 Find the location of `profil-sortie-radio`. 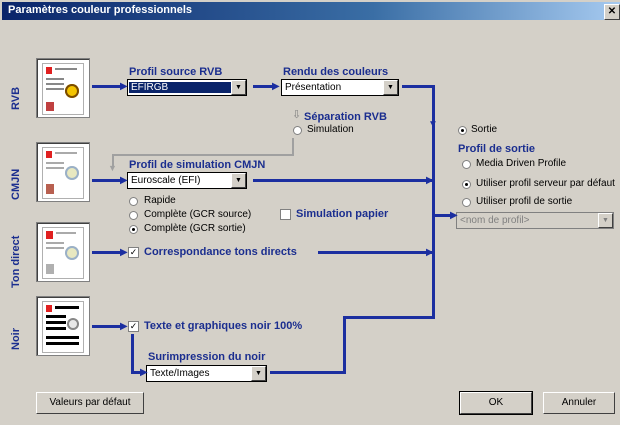

profil-sortie-radio is located at coordinates (466, 202).